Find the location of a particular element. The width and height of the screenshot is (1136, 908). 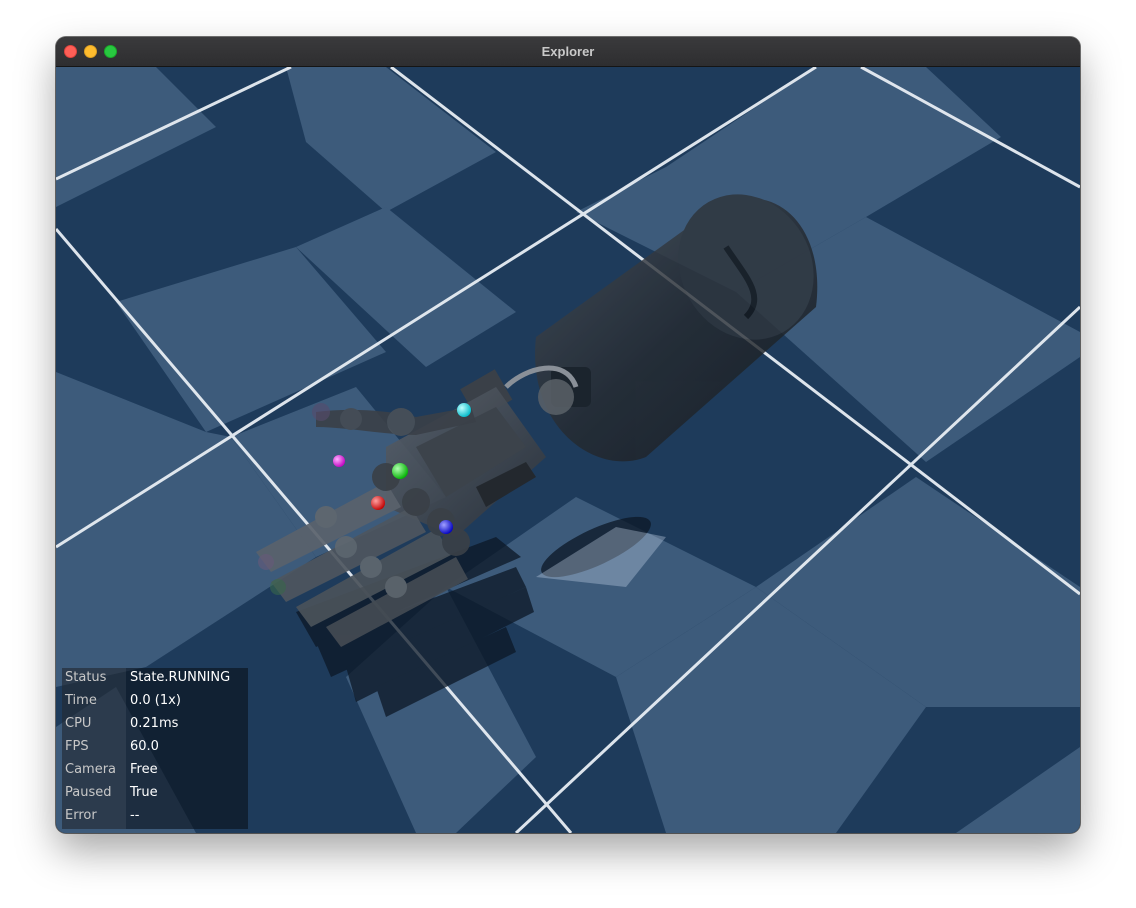

overlay-key: CPU is located at coordinates (78, 723).